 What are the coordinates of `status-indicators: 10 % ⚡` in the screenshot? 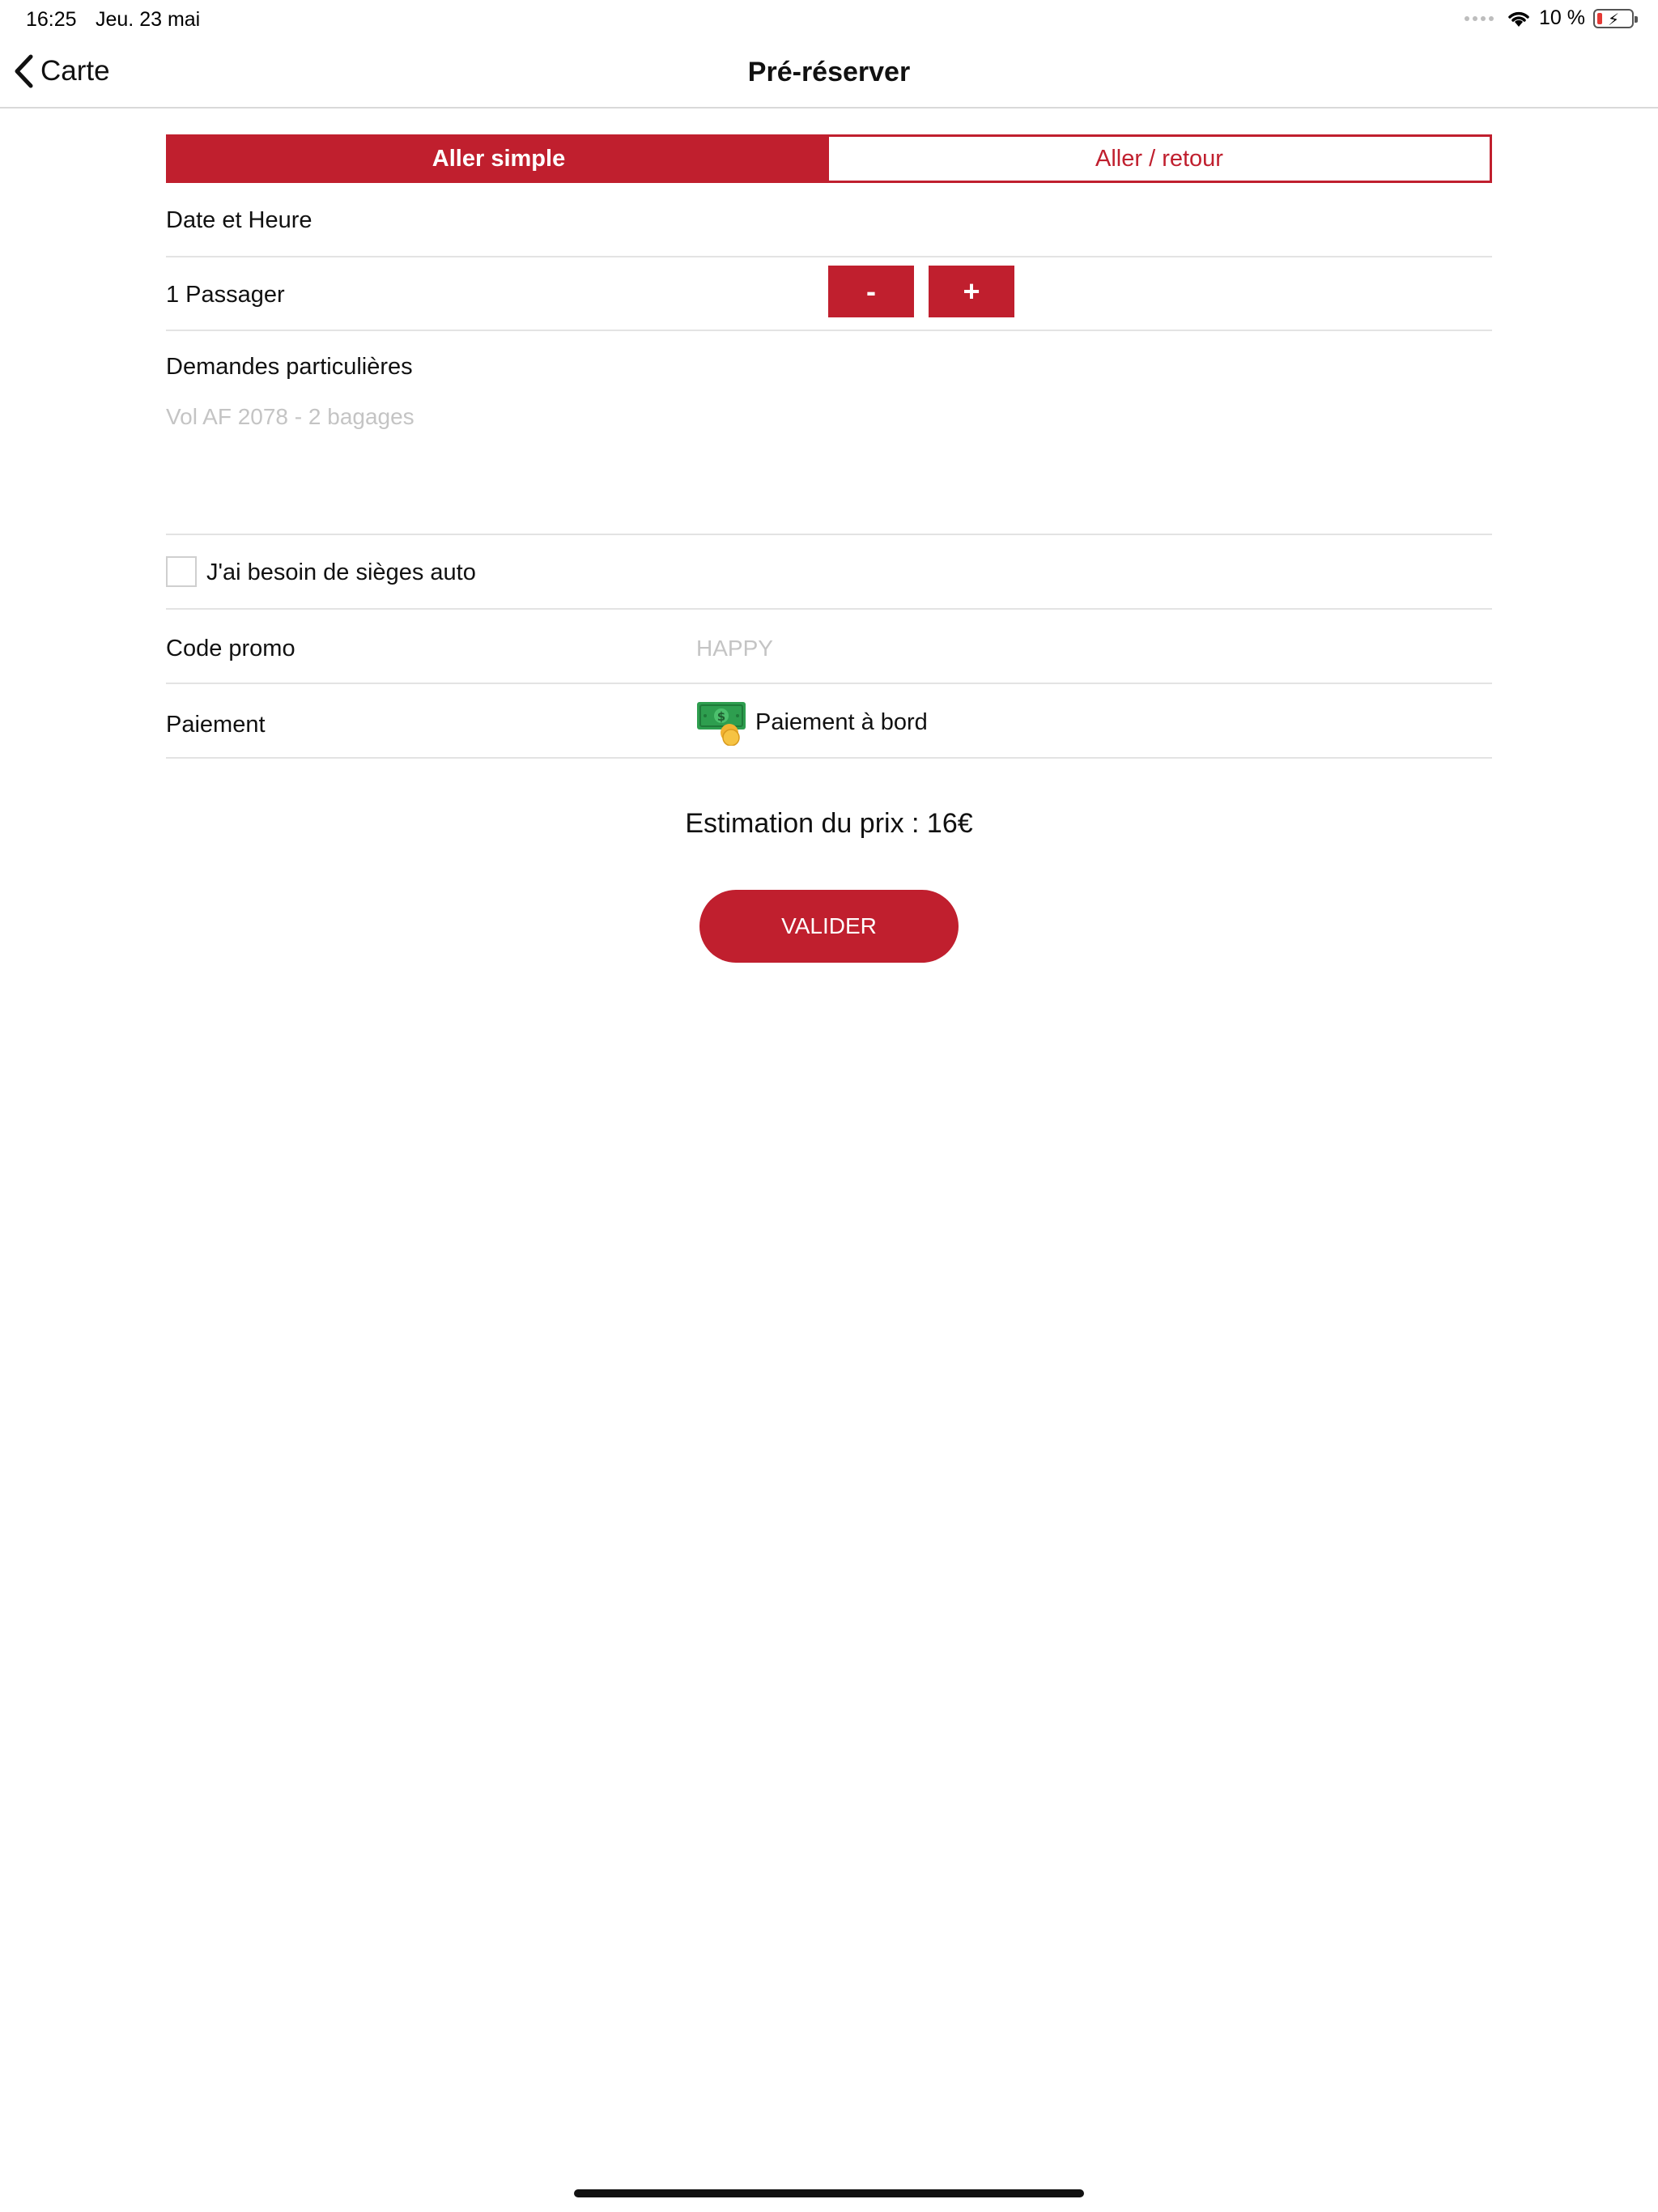 It's located at (1551, 18).